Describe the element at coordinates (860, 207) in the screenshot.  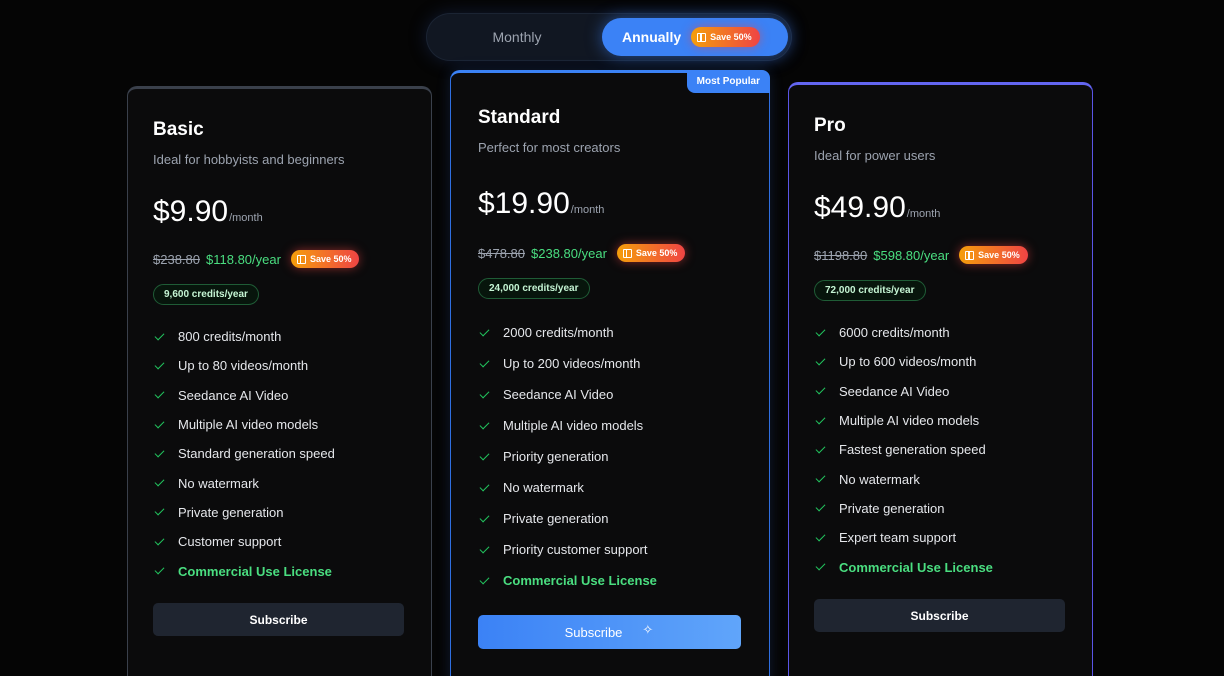
I see `plan-price: $49.90` at that location.